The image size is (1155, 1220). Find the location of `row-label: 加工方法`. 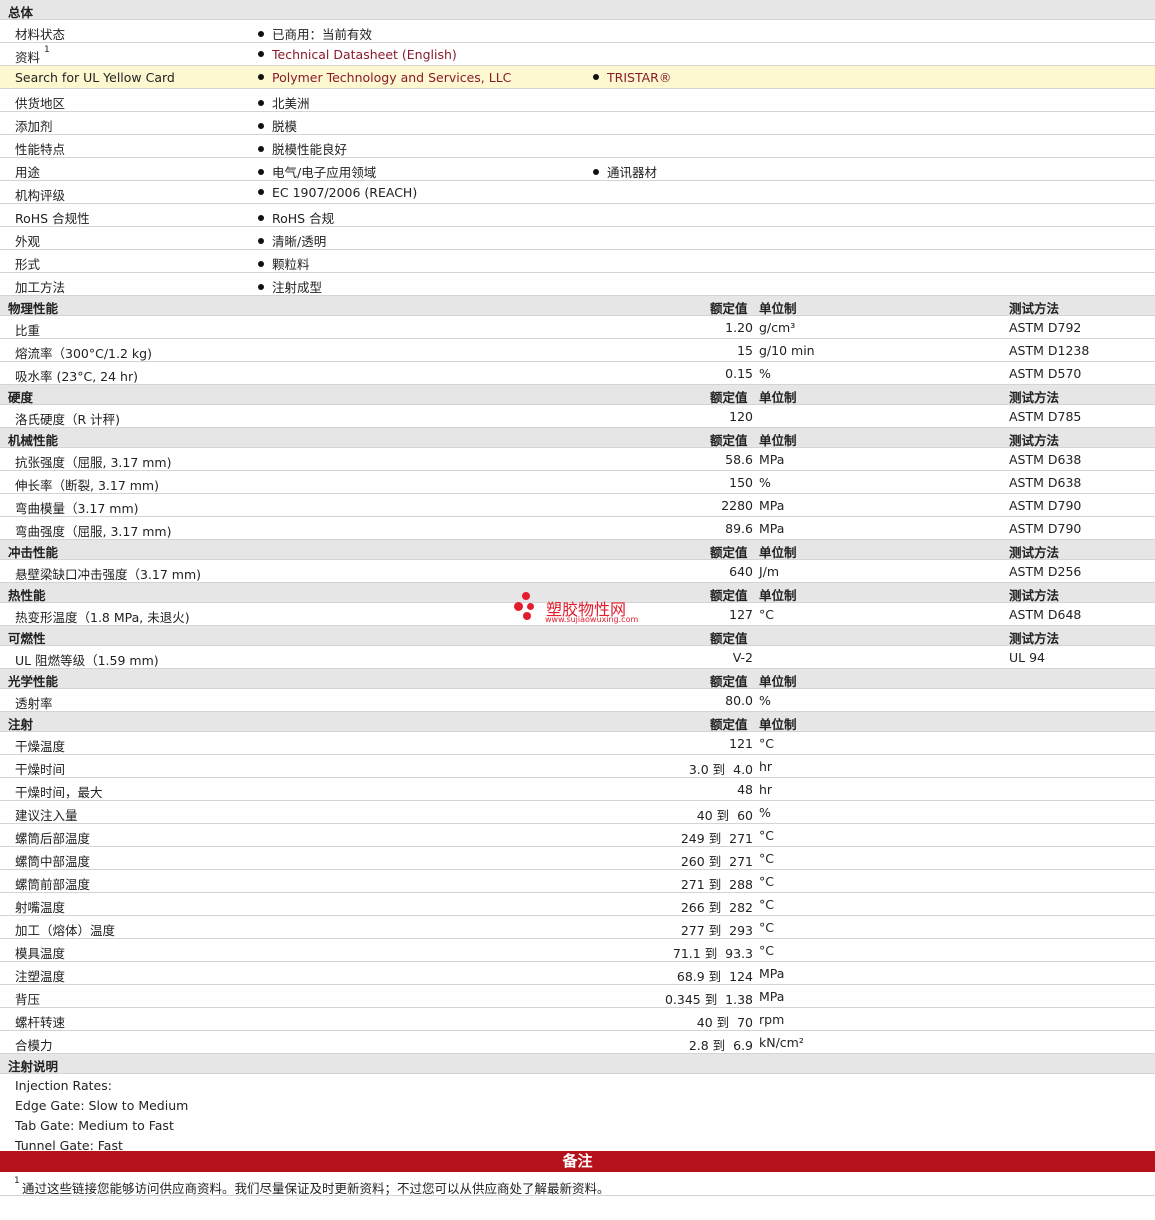

row-label: 加工方法 is located at coordinates (40, 287).